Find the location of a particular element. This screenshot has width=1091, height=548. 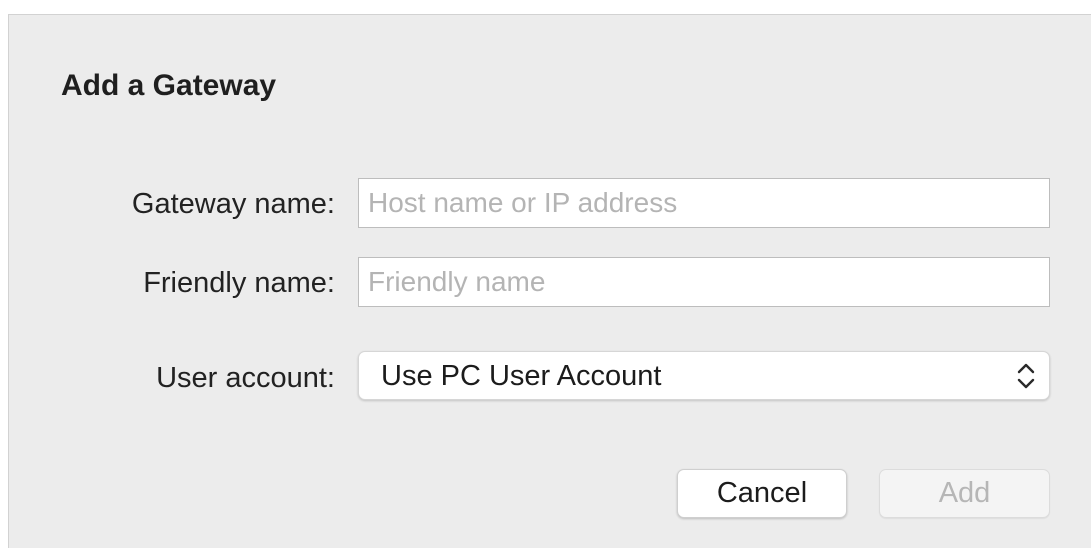

user-account-label: User account: is located at coordinates (245, 378).